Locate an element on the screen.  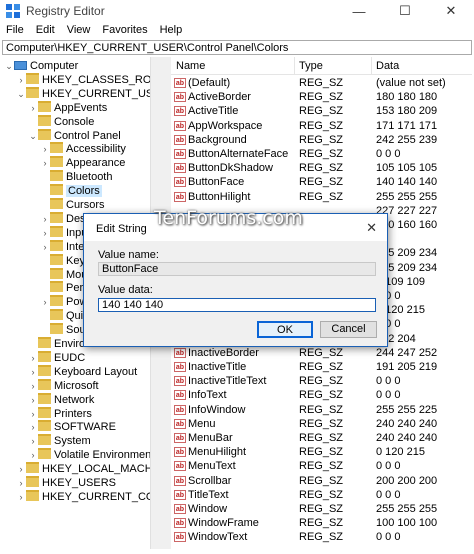
list-row: ab MenuHilight REG_SZ 0 120 215 is located at coordinates (321, 452).